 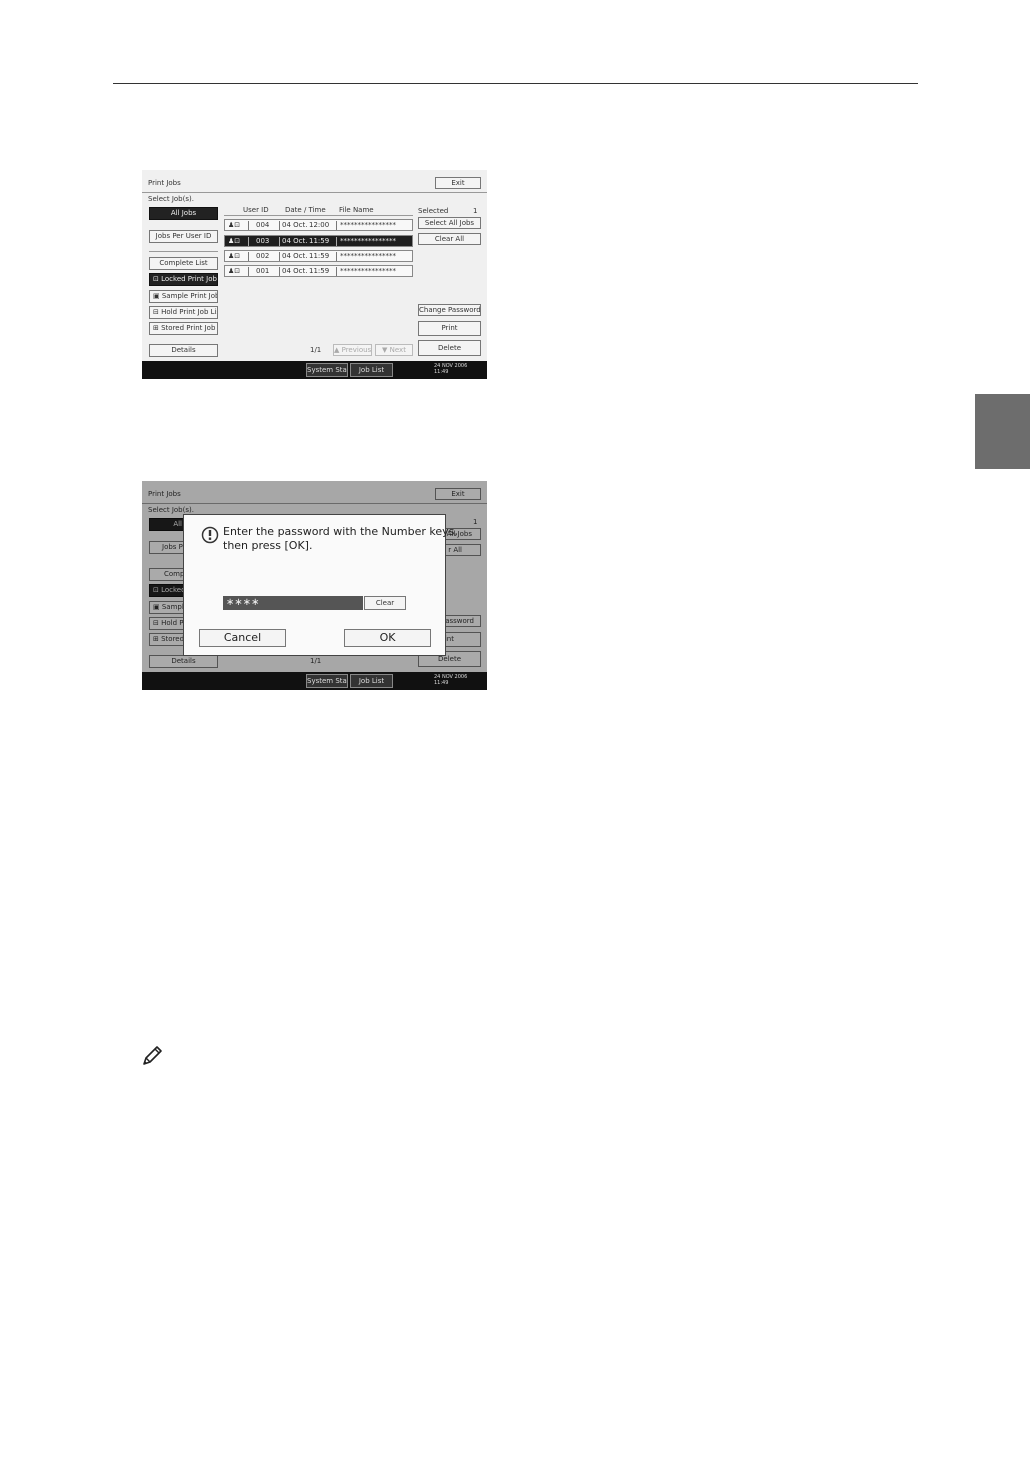 I want to click on table-row: ♟⊡ 004 04 Oct. 12:00 ****************, so click(x=318, y=225).